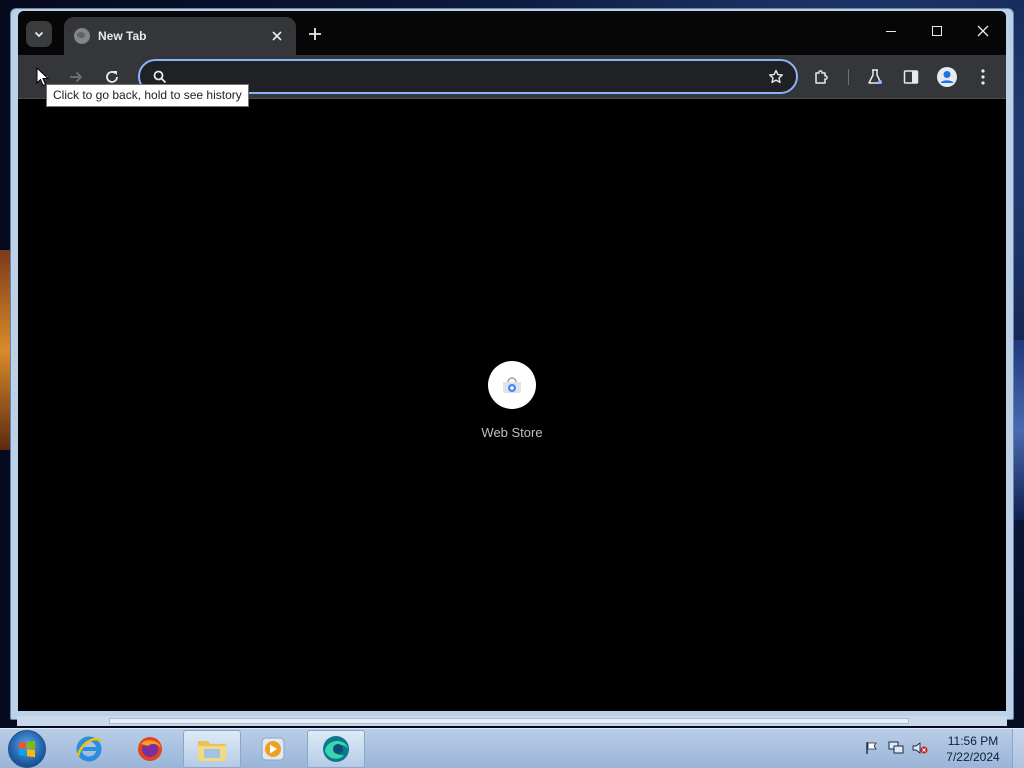  Describe the element at coordinates (82, 36) in the screenshot. I see `globe-icon` at that location.